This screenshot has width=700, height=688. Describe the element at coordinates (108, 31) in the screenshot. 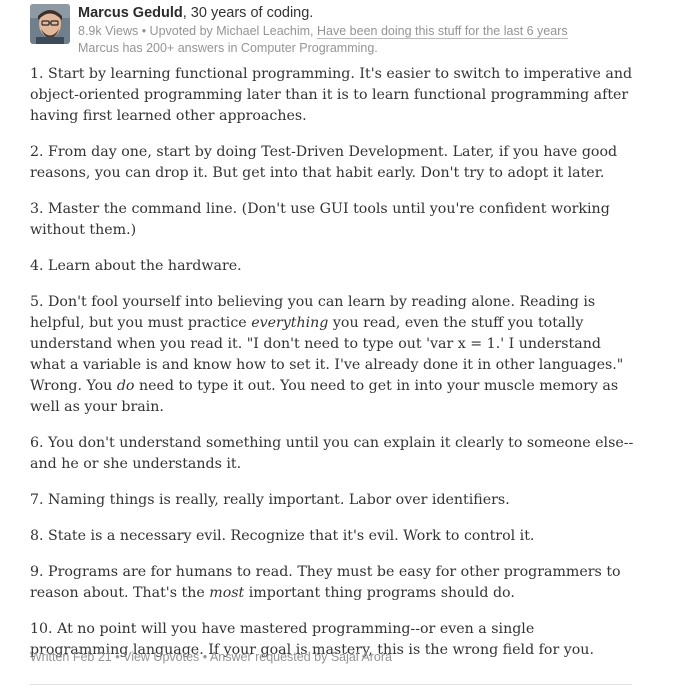

I see `view-count: 8.9k Views` at that location.